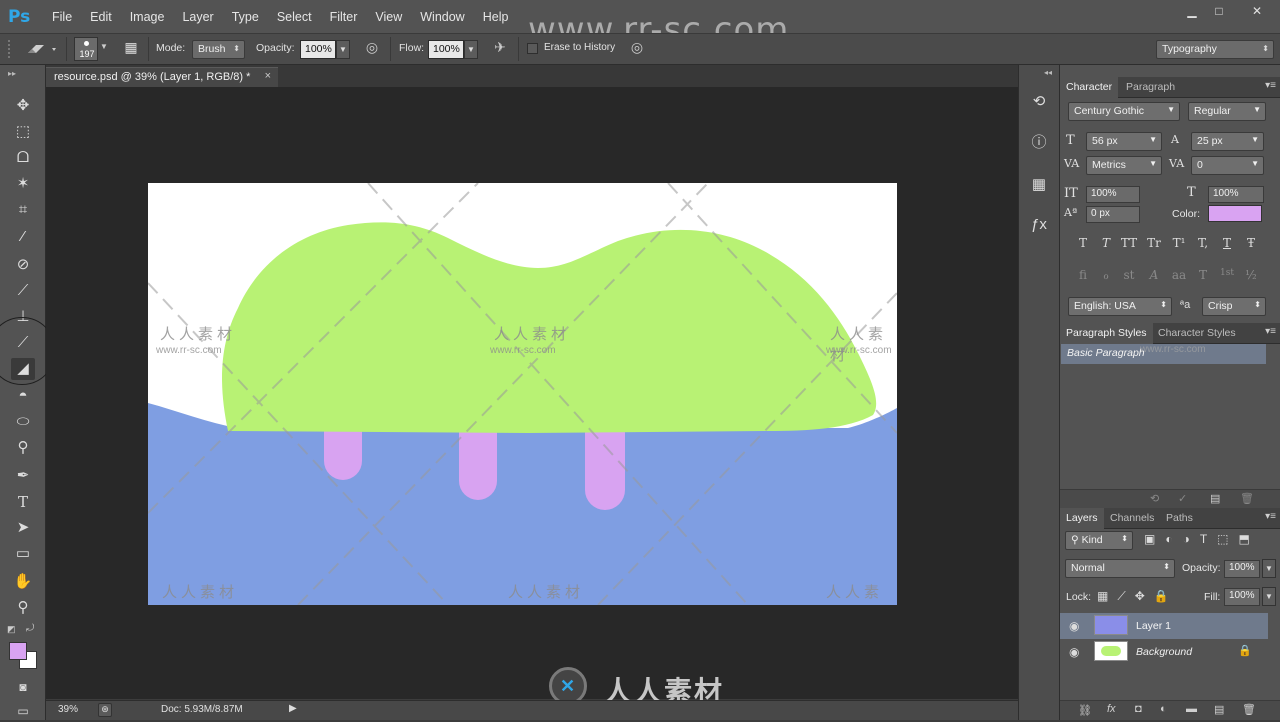 Image resolution: width=1280 pixels, height=722 pixels. What do you see at coordinates (1099, 540) in the screenshot?
I see `layer-filter-dropdown: ⚲ Kind ⬍` at bounding box center [1099, 540].